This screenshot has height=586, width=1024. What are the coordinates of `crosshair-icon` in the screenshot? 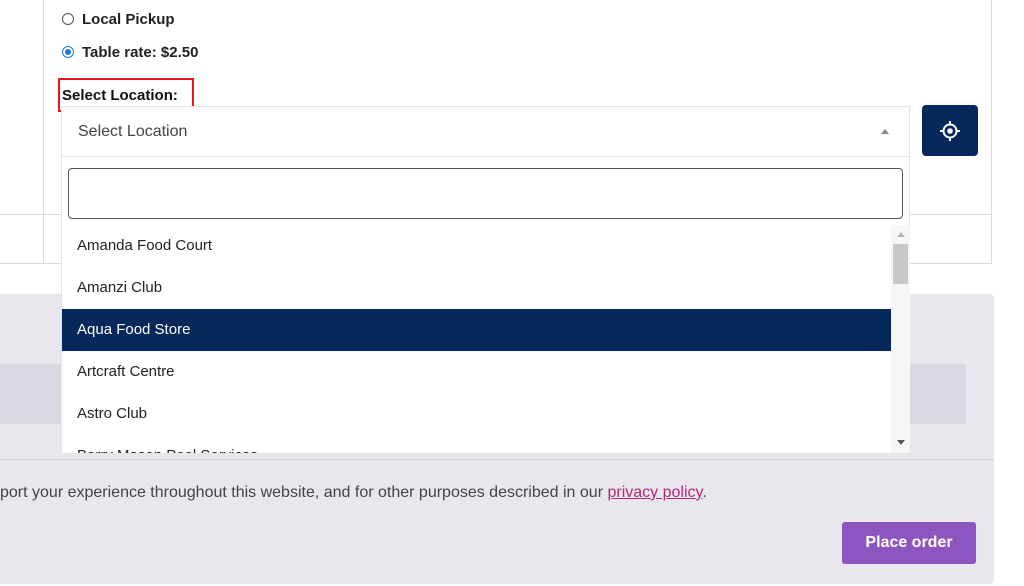 It's located at (950, 130).